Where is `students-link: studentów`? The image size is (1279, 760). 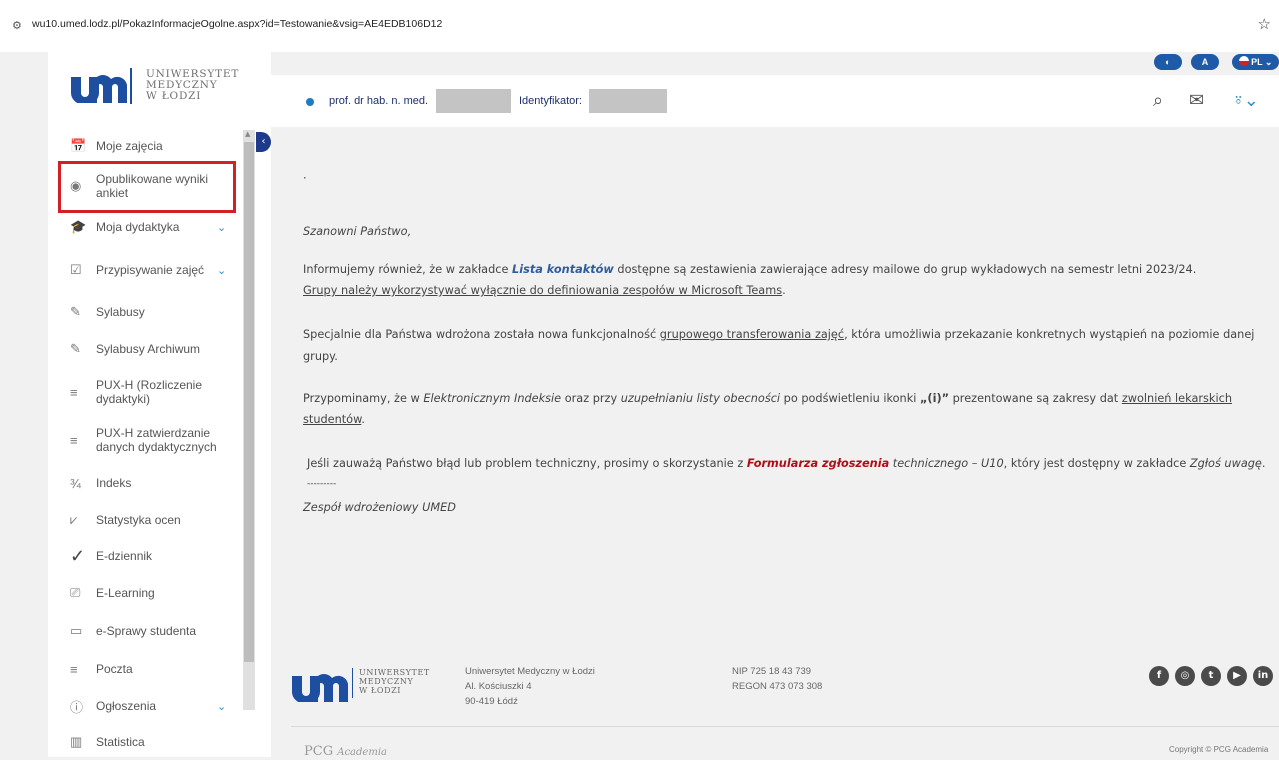
students-link: studentów is located at coordinates (332, 419).